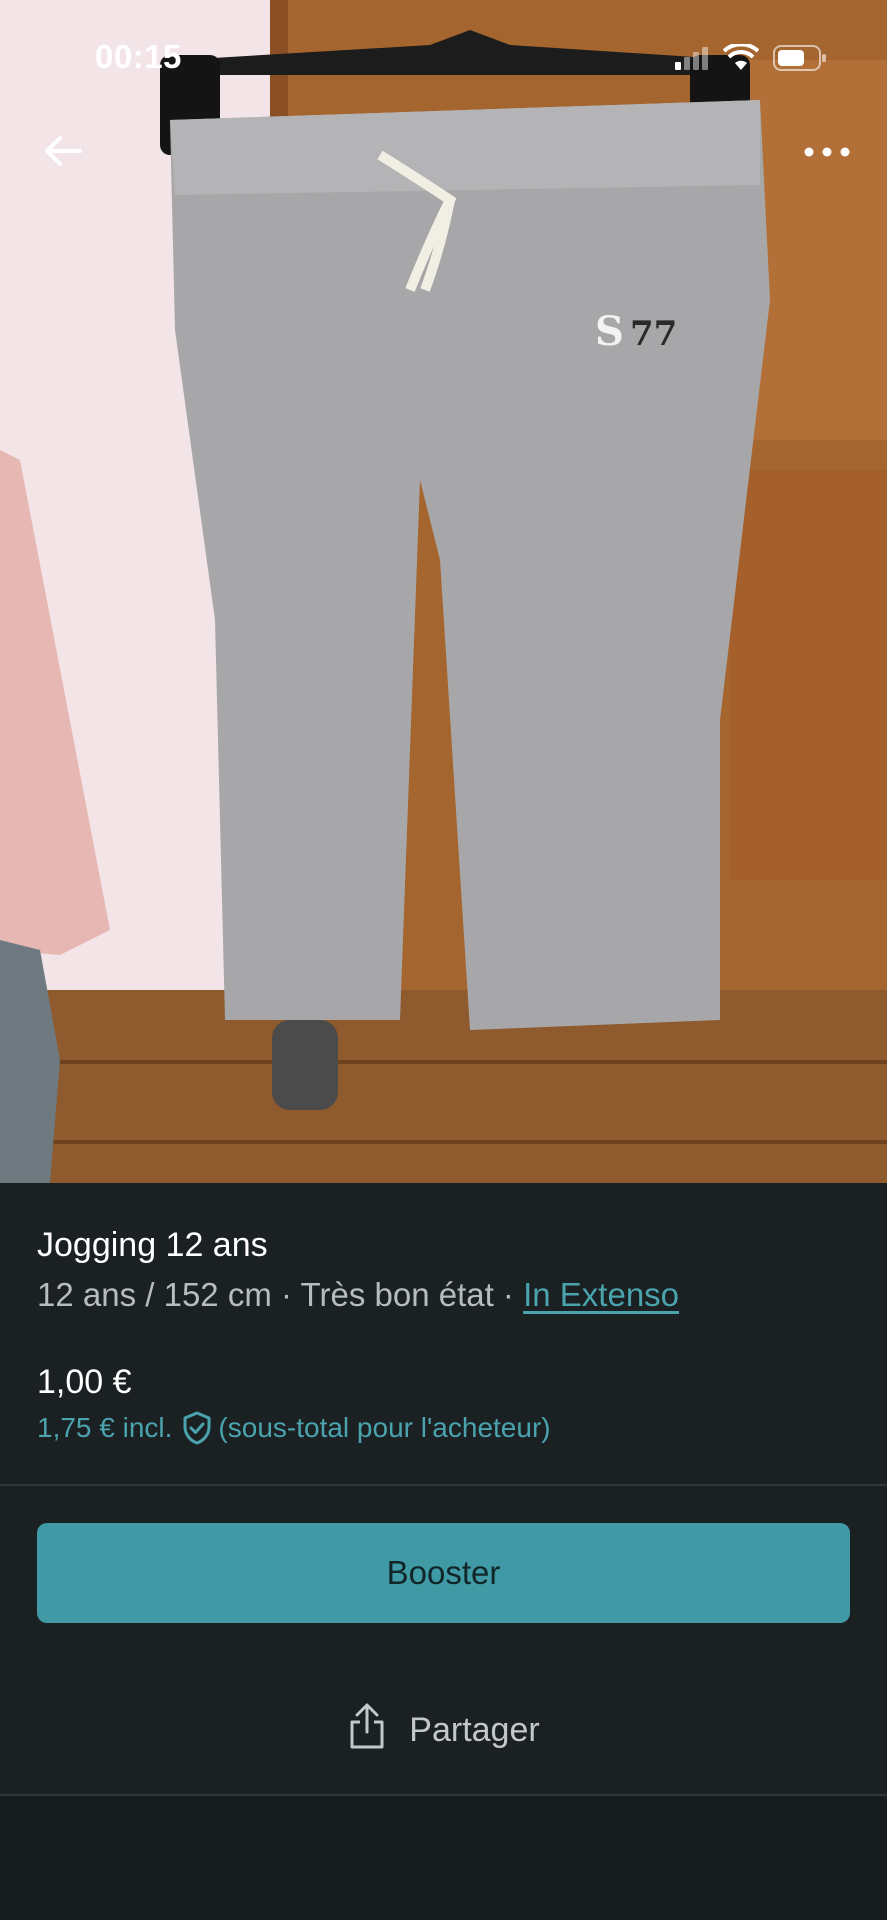 Image resolution: width=887 pixels, height=1920 pixels. What do you see at coordinates (154, 1294) in the screenshot?
I see `item-size: 12 ans / 152 cm` at bounding box center [154, 1294].